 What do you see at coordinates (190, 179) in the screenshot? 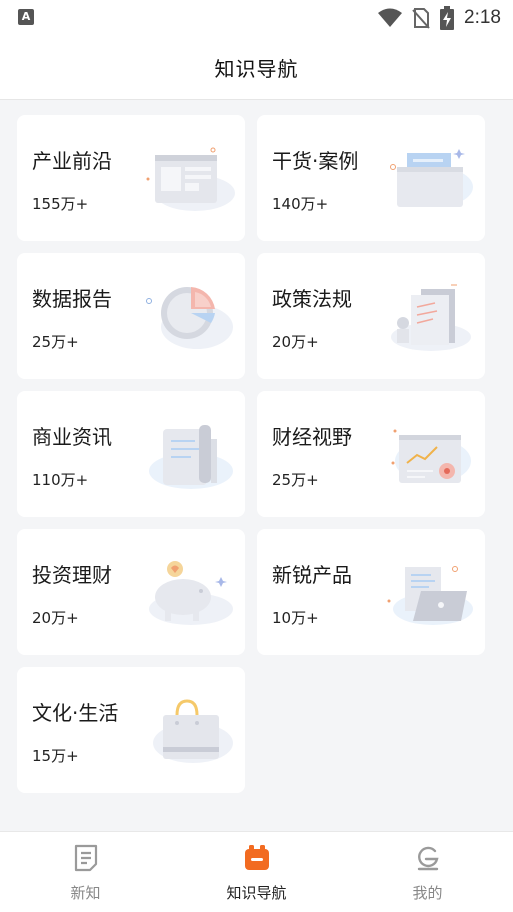
I see `newspaper-illustration-icon` at bounding box center [190, 179].